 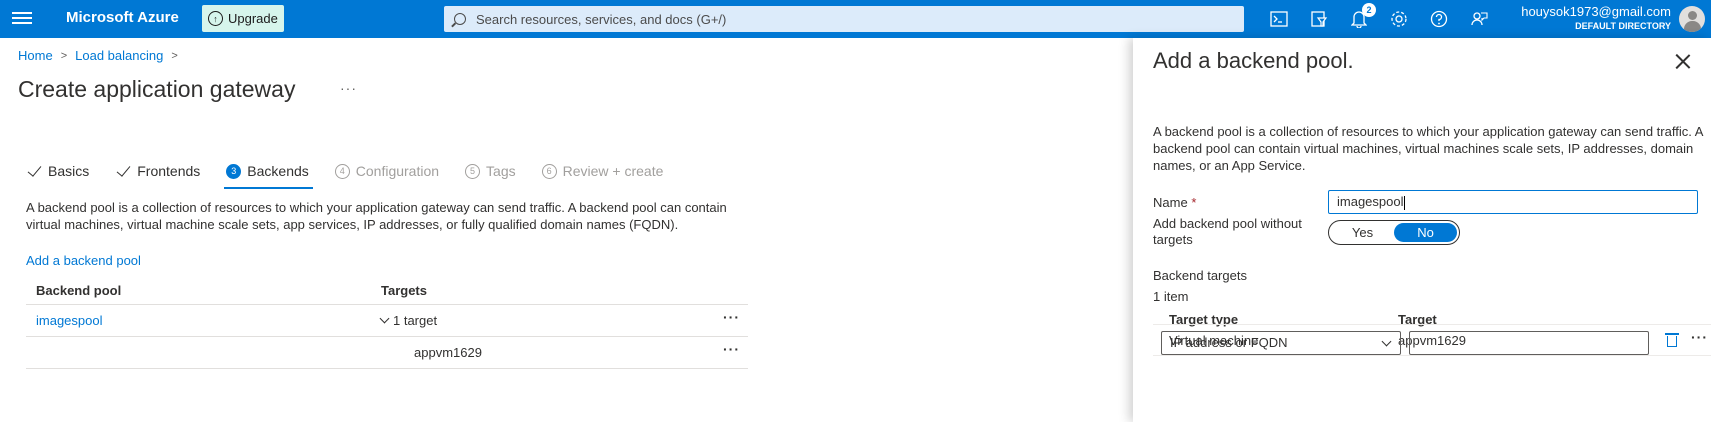 What do you see at coordinates (1362, 232) in the screenshot?
I see `toggle-option-yes: Yes` at bounding box center [1362, 232].